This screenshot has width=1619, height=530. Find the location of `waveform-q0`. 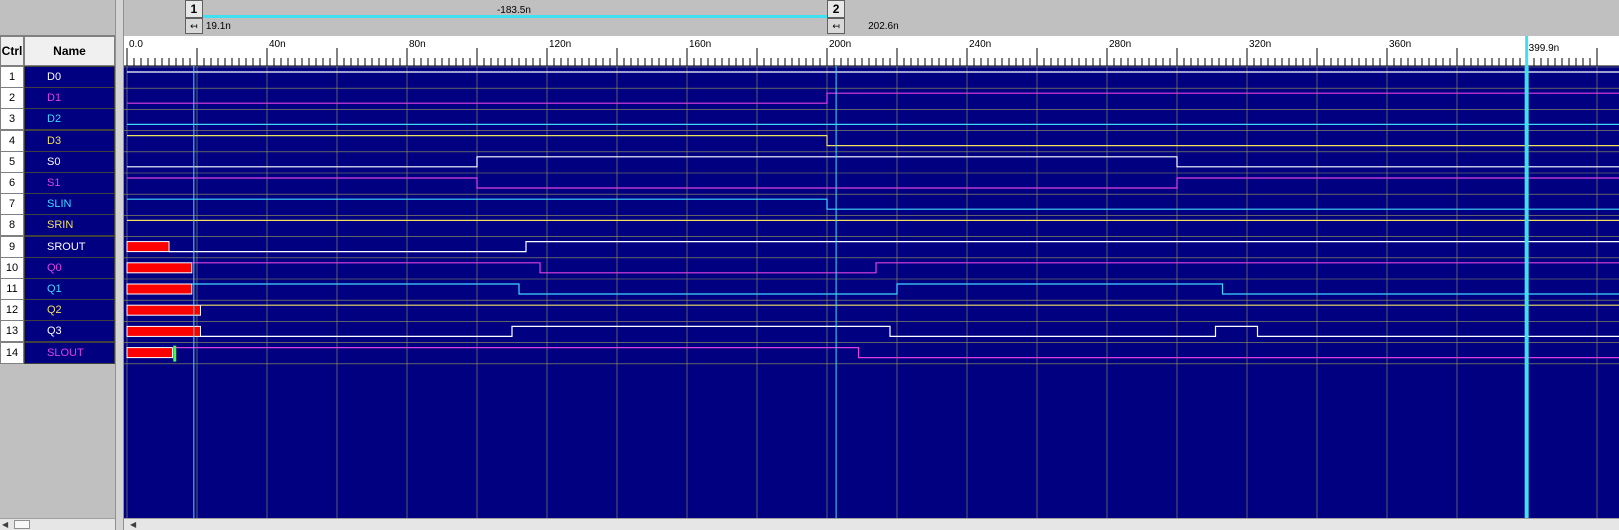

waveform-q0 is located at coordinates (905, 268).